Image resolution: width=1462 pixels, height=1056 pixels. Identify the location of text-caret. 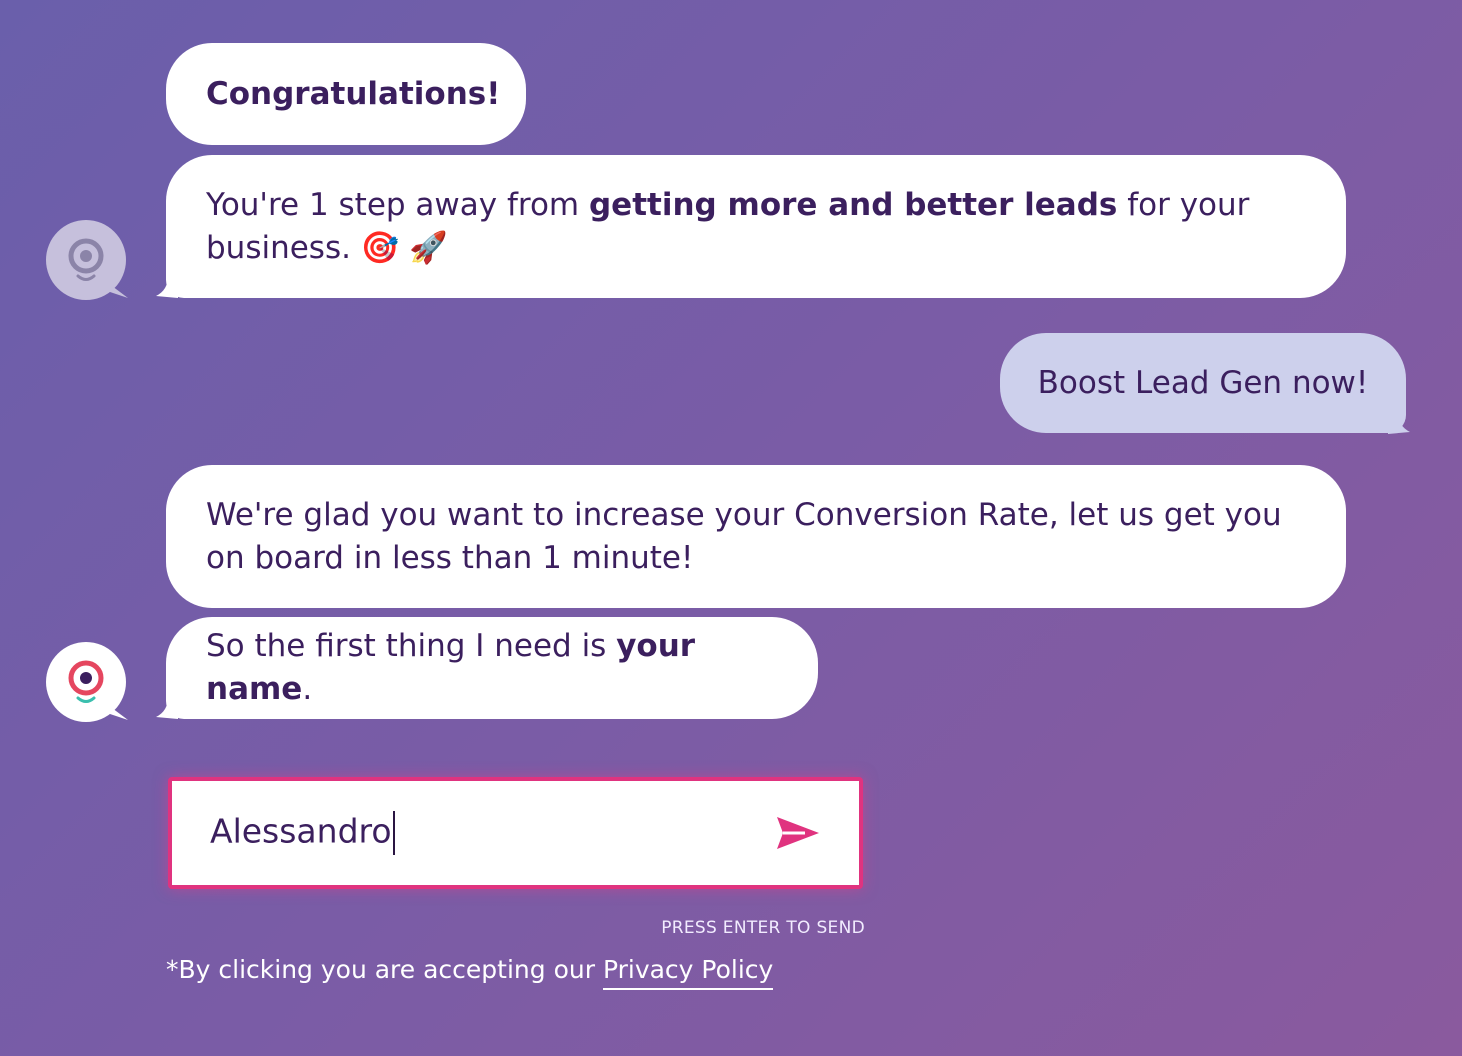
(393, 833).